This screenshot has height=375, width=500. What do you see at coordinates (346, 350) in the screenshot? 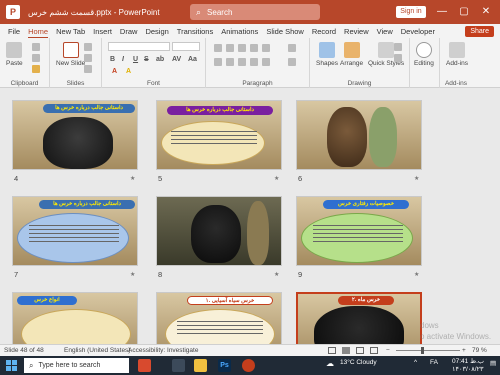
I see `slide-sorter-view-icon` at bounding box center [346, 350].